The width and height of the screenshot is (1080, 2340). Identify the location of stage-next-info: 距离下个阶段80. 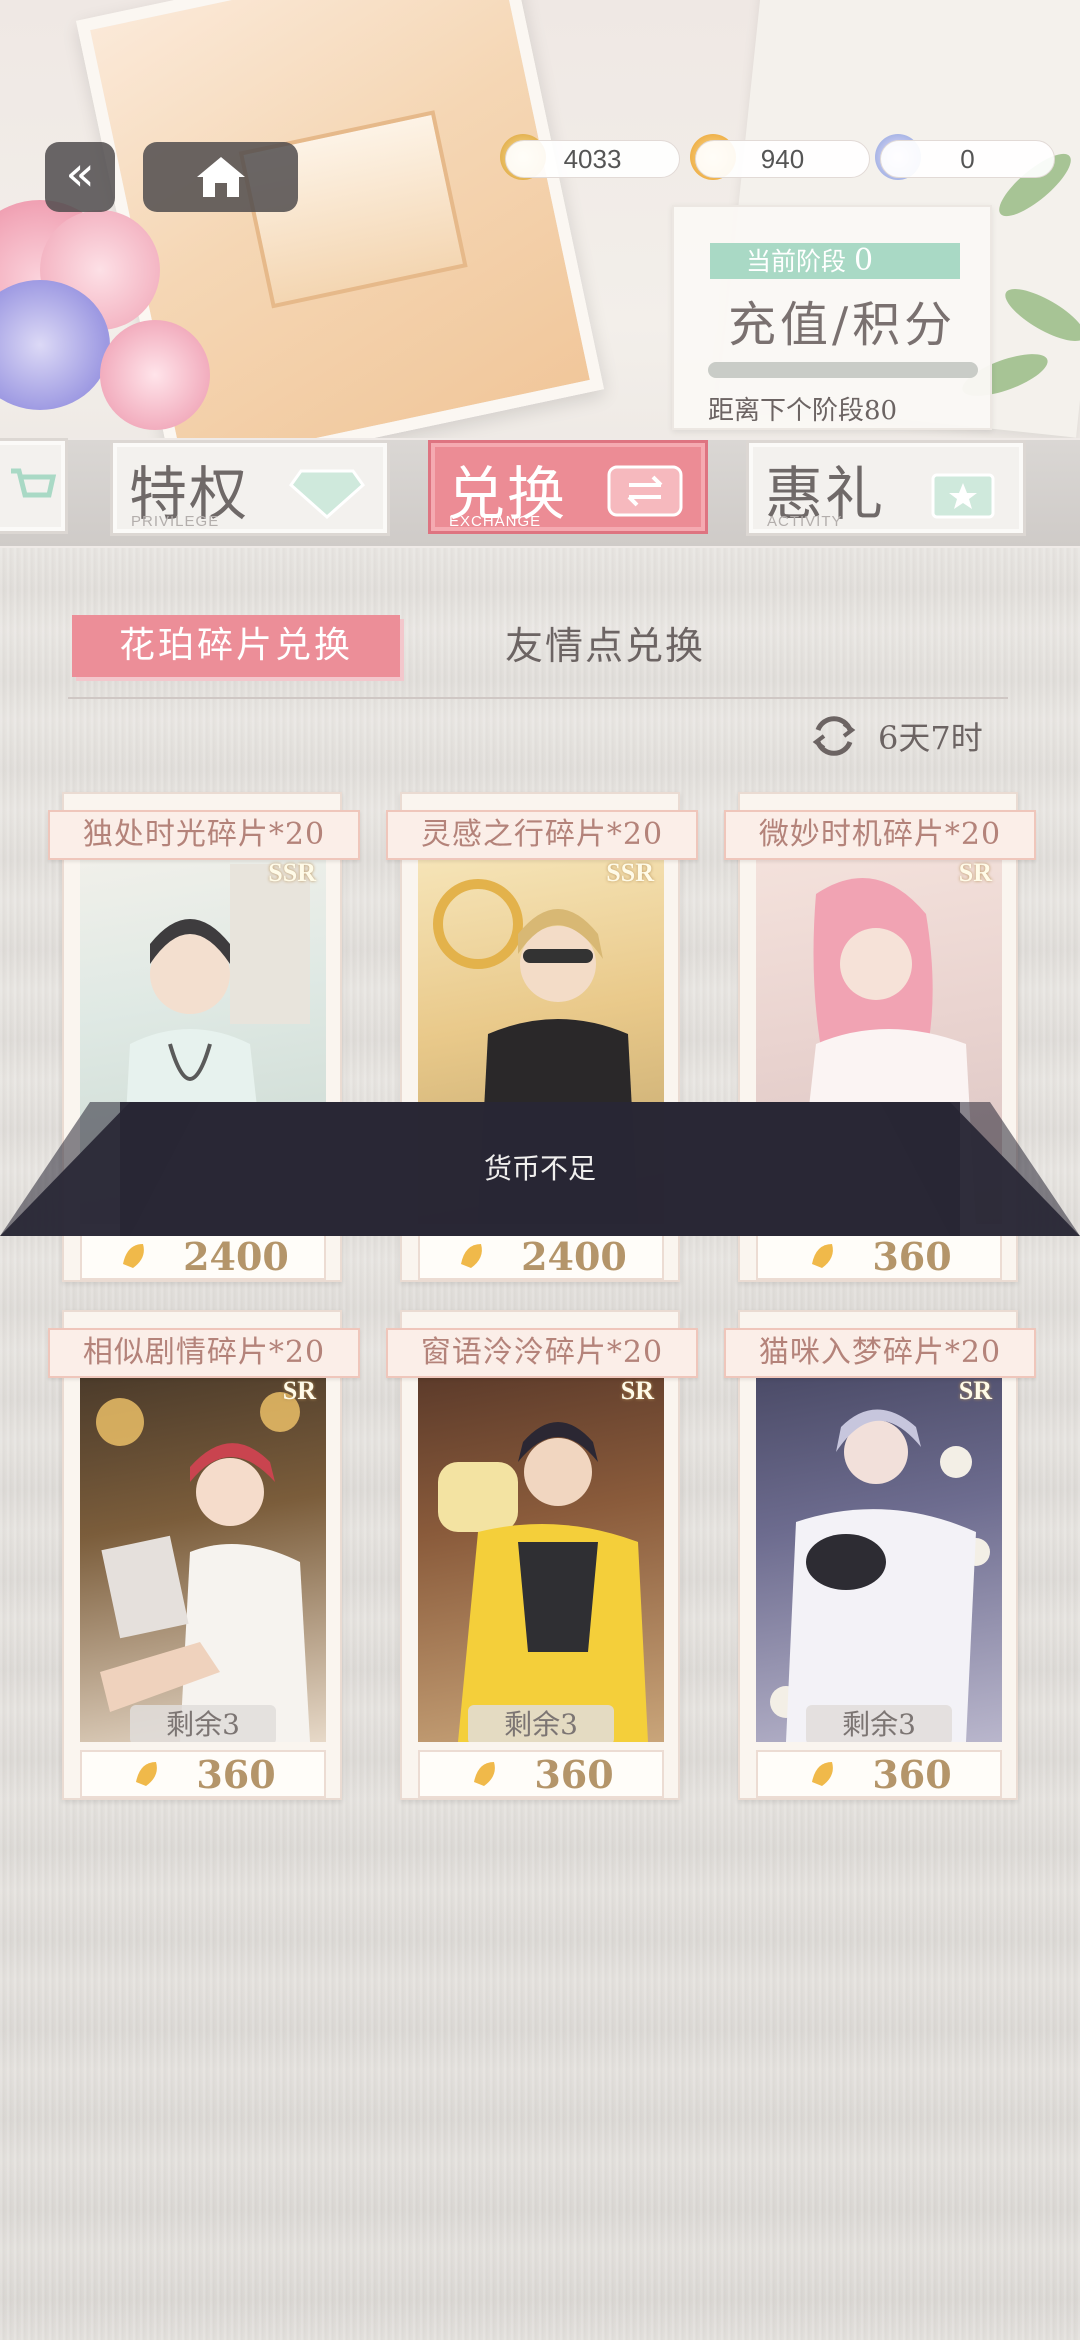
(802, 408).